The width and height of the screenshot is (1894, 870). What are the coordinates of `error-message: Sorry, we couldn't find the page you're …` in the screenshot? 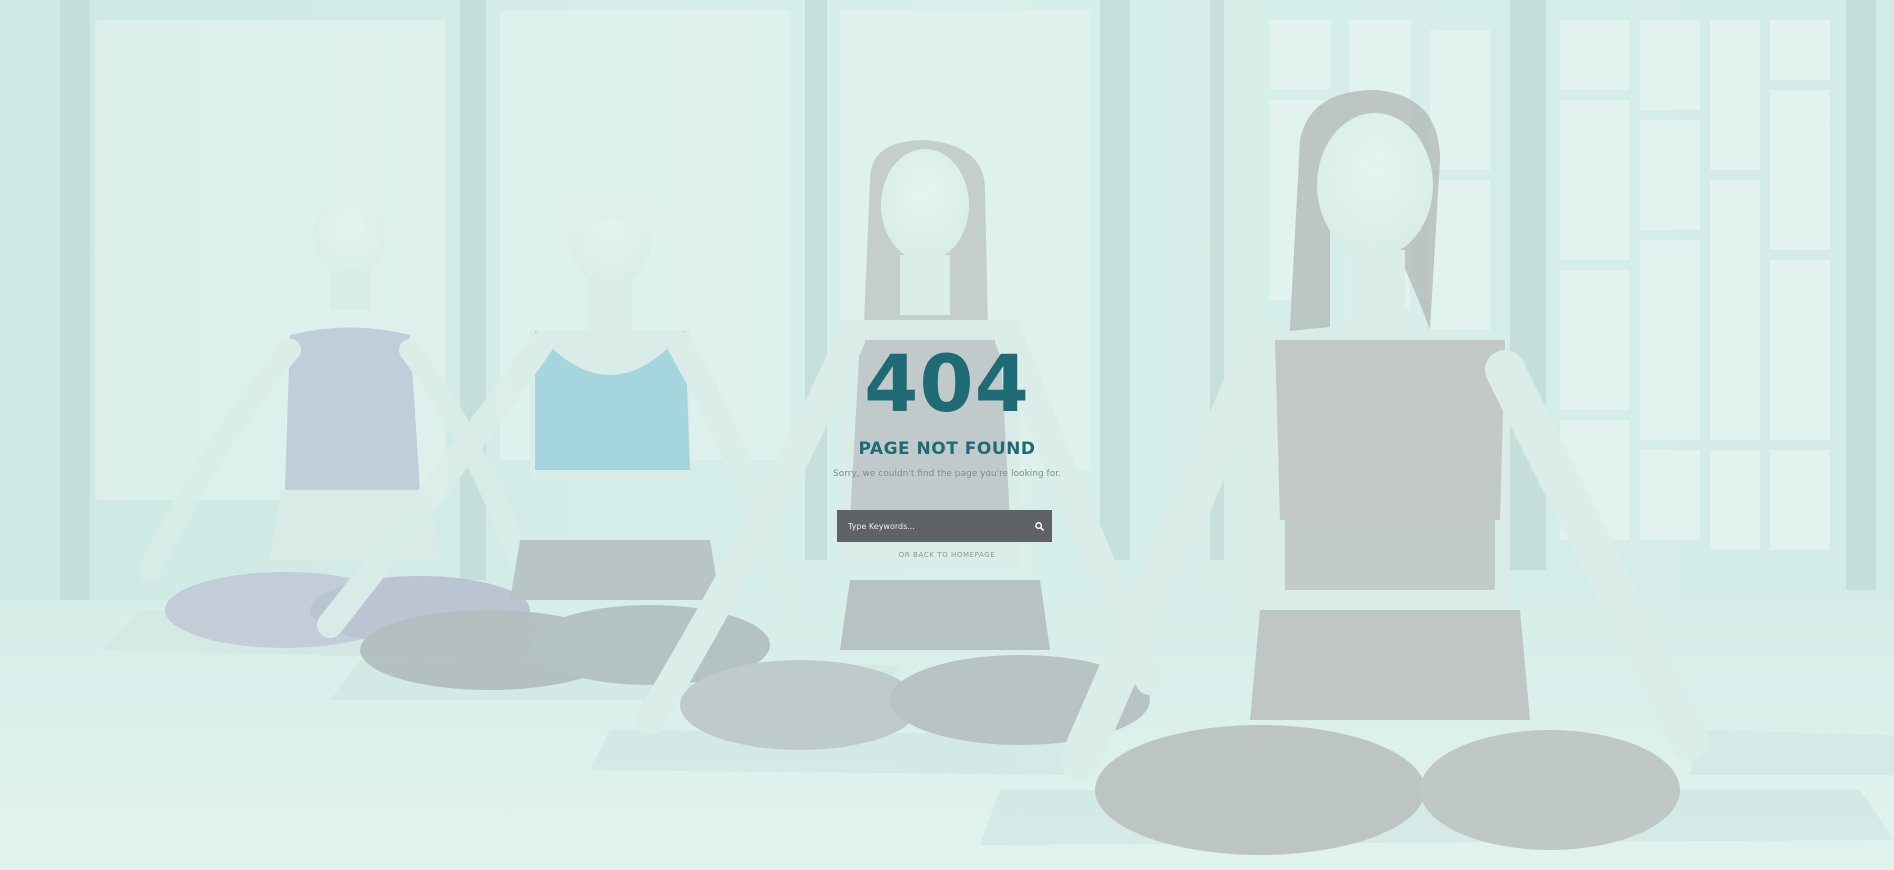 It's located at (947, 474).